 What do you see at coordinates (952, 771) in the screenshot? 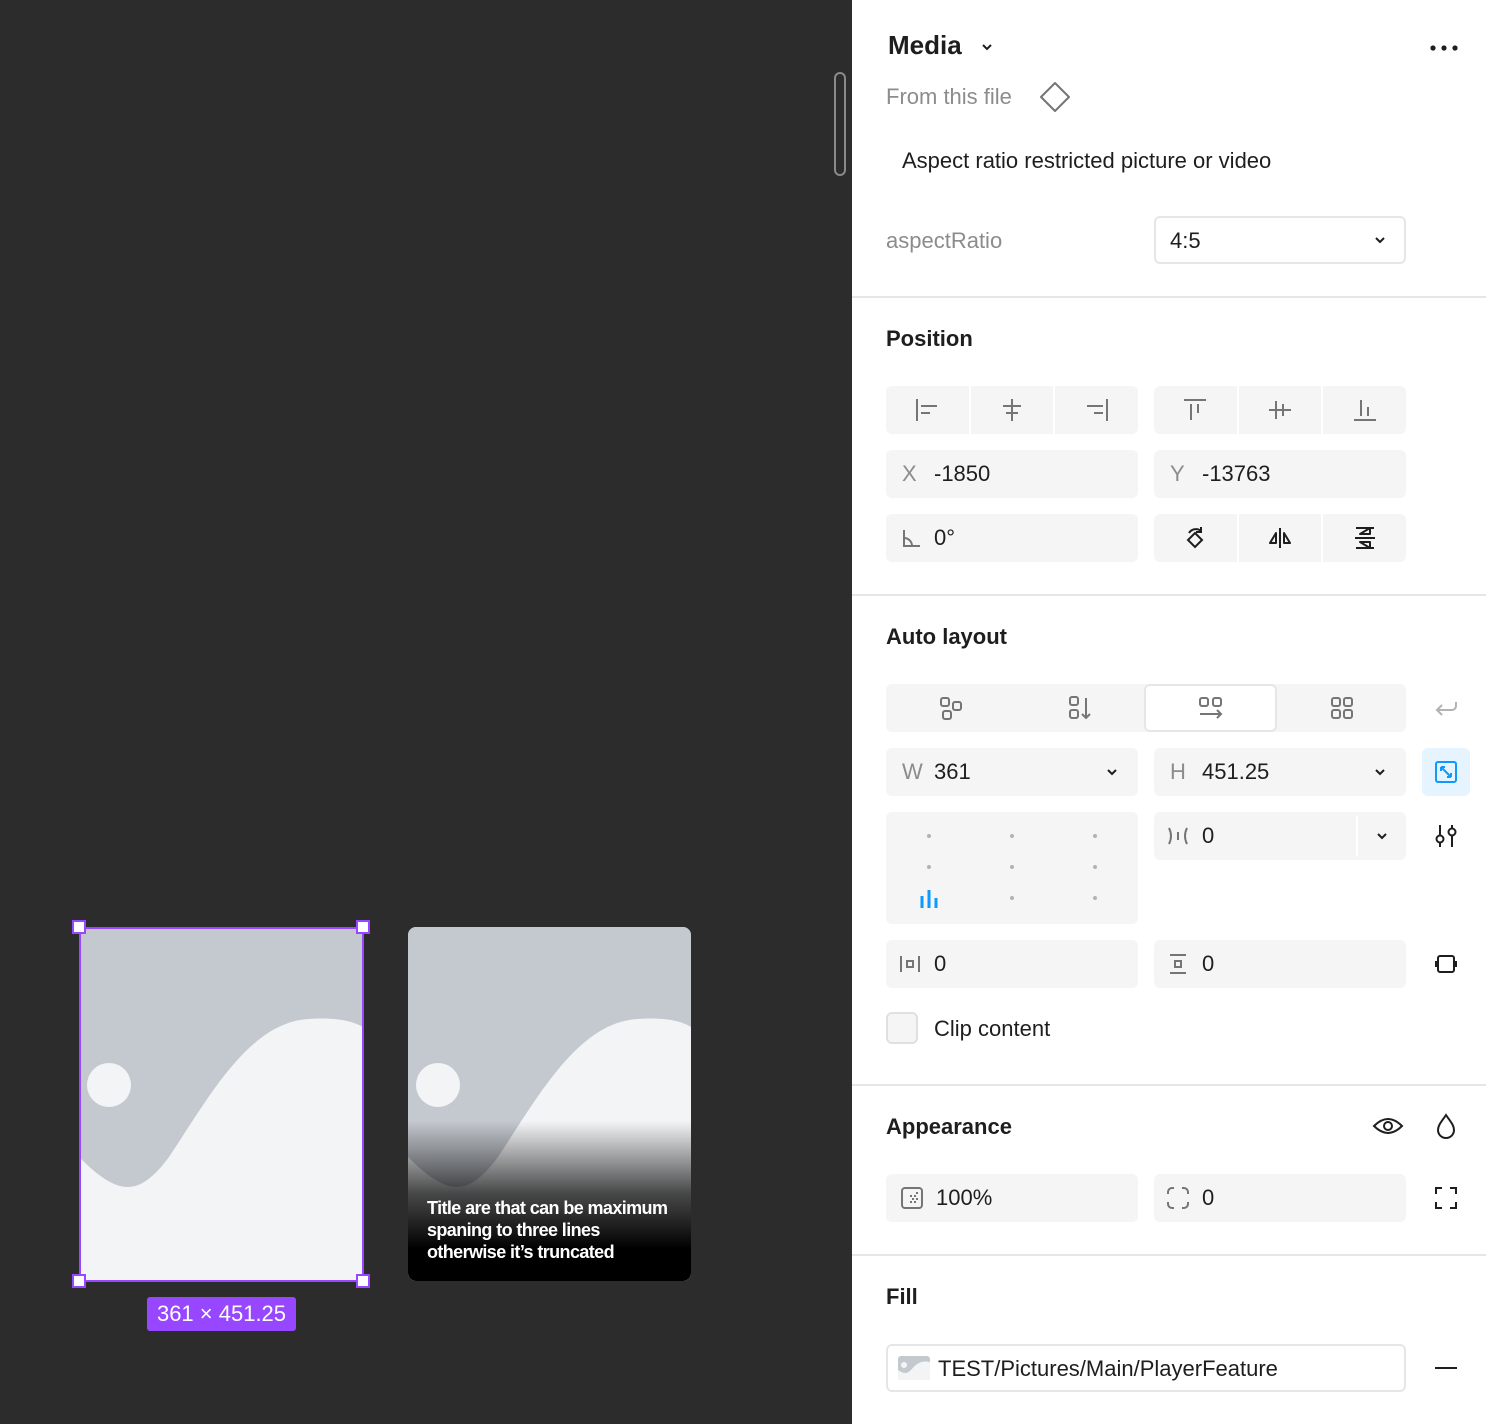
I see `w-value: 361` at bounding box center [952, 771].